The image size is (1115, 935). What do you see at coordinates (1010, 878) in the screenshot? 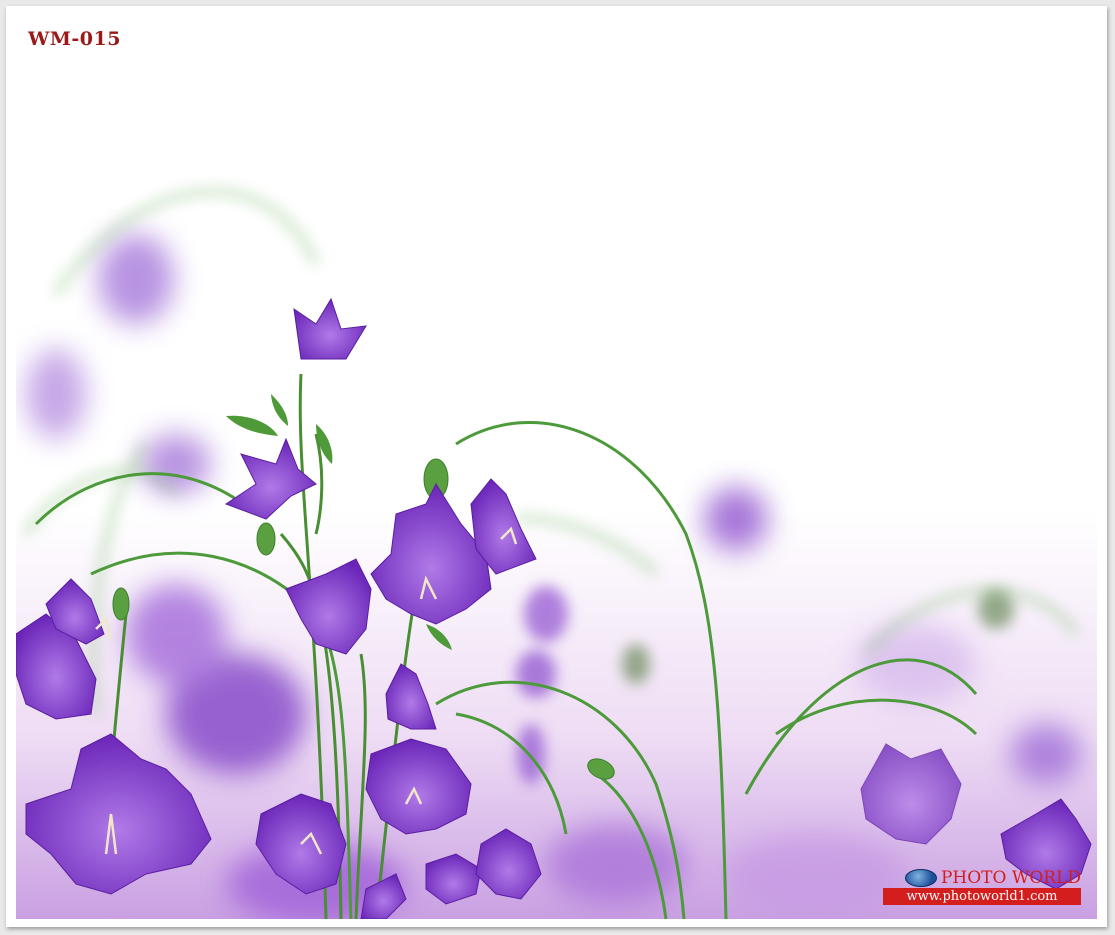
I see `watermark-brand: PHOTO WORLD` at bounding box center [1010, 878].